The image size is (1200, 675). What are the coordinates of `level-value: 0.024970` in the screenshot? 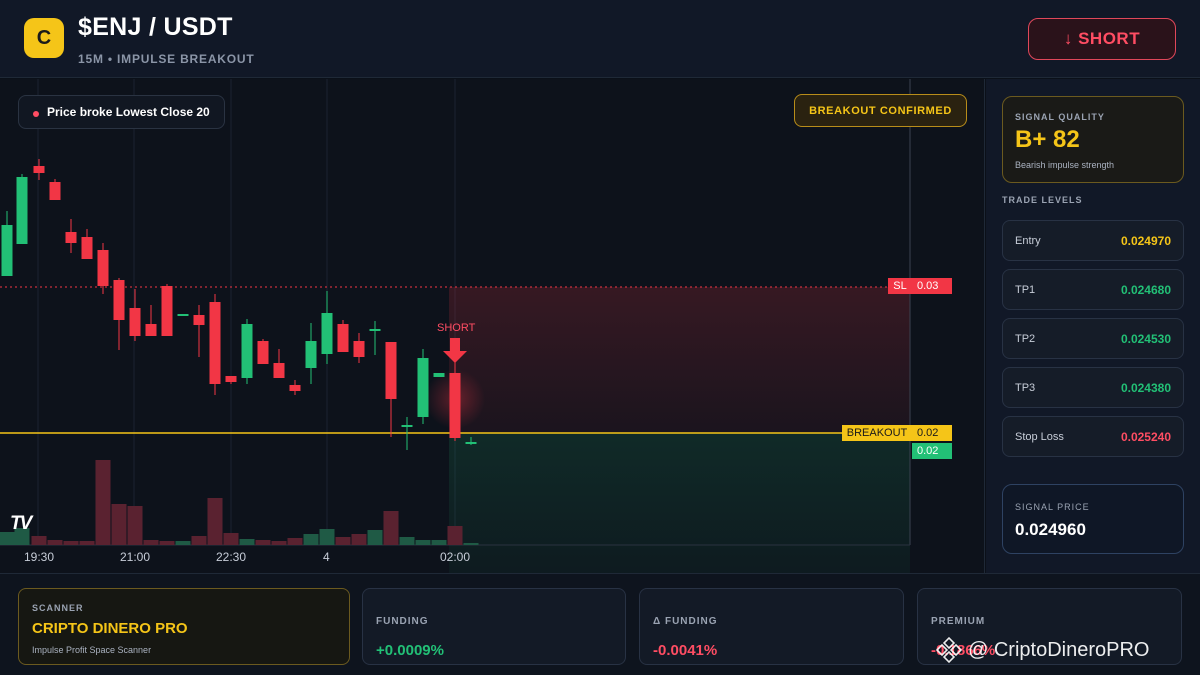 It's located at (1145, 241).